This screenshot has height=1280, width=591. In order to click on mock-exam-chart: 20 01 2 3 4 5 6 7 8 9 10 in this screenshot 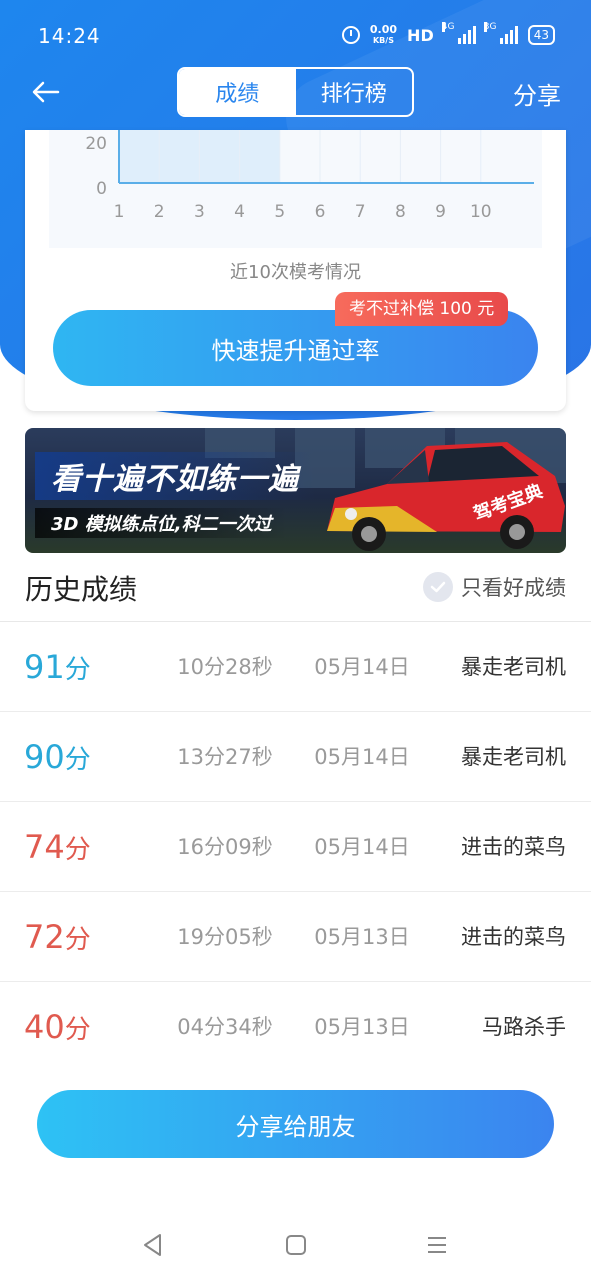, I will do `click(309, 176)`.